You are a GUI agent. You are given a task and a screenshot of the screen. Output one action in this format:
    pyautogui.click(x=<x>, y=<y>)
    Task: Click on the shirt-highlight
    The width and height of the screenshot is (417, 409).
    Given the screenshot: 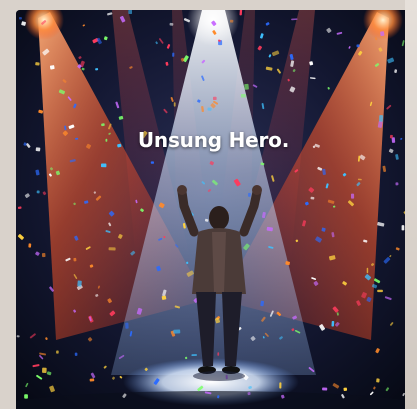 What is the action you would take?
    pyautogui.click(x=219, y=262)
    